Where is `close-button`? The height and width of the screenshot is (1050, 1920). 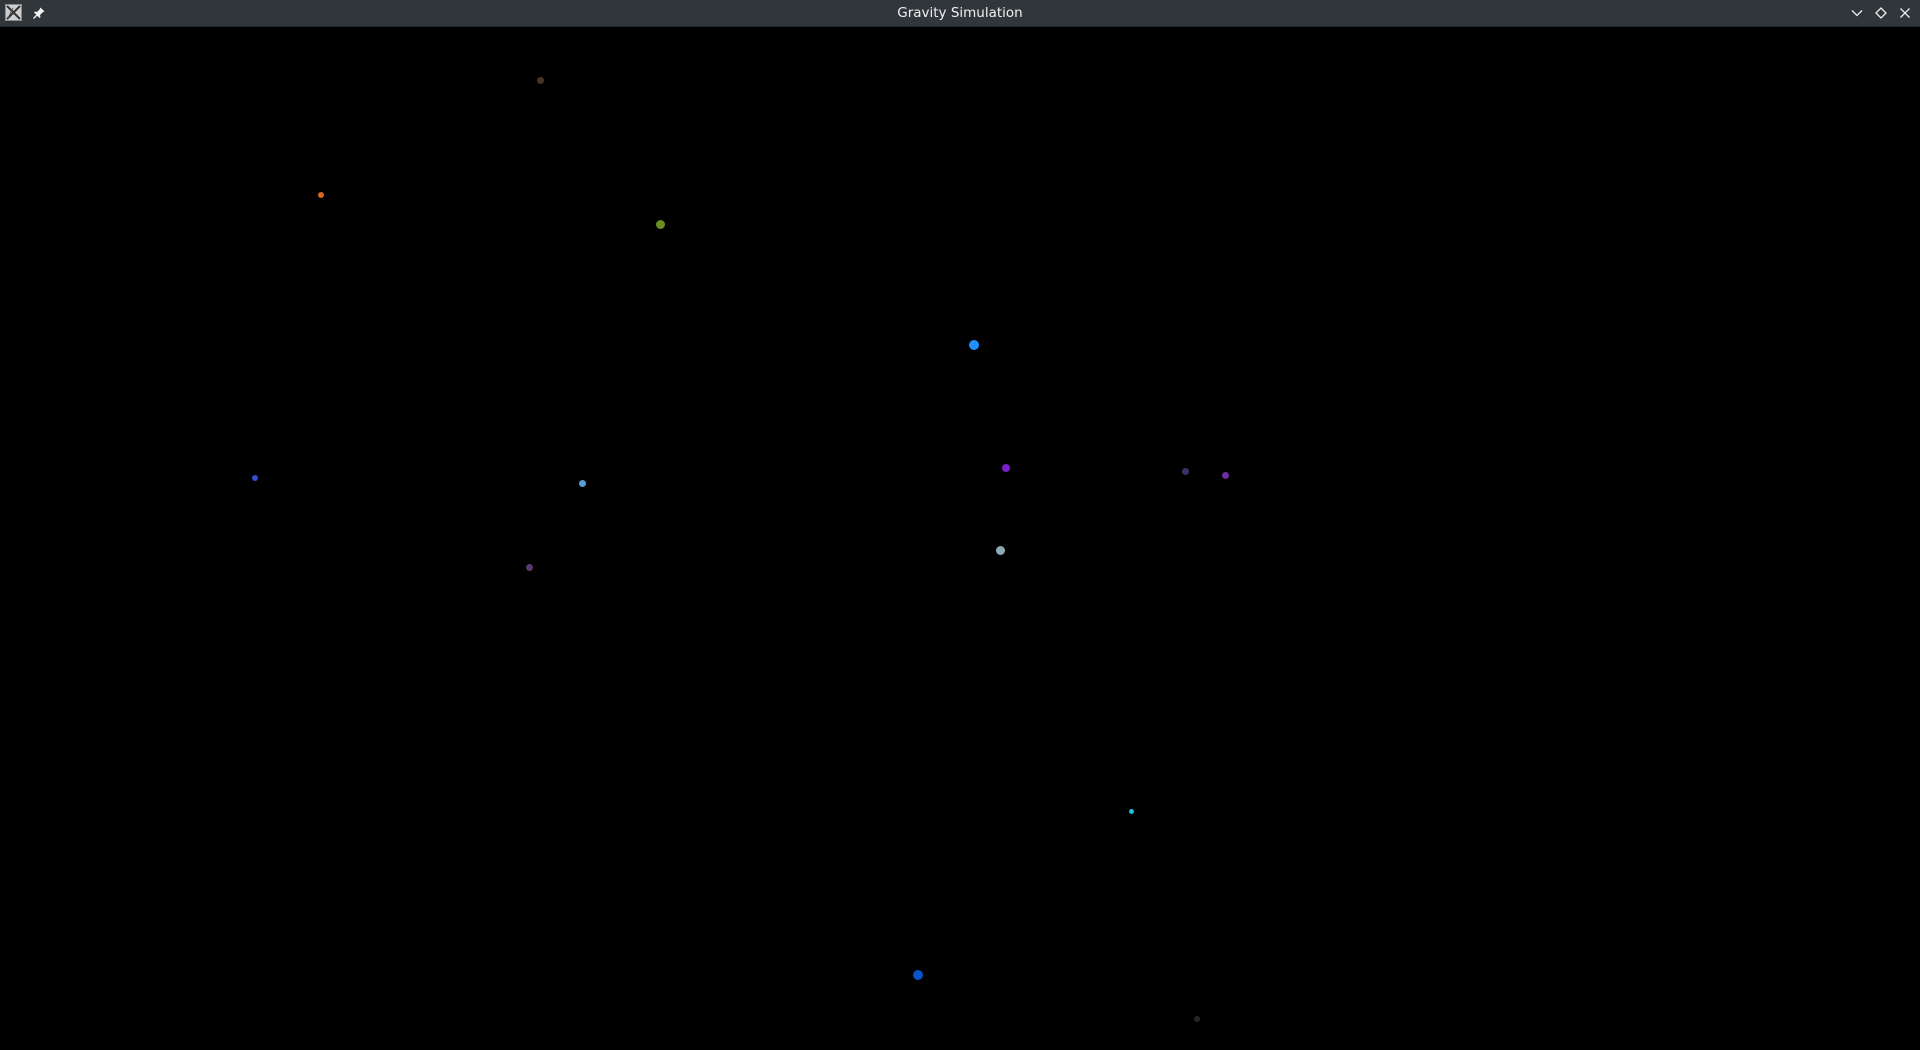 close-button is located at coordinates (1905, 13).